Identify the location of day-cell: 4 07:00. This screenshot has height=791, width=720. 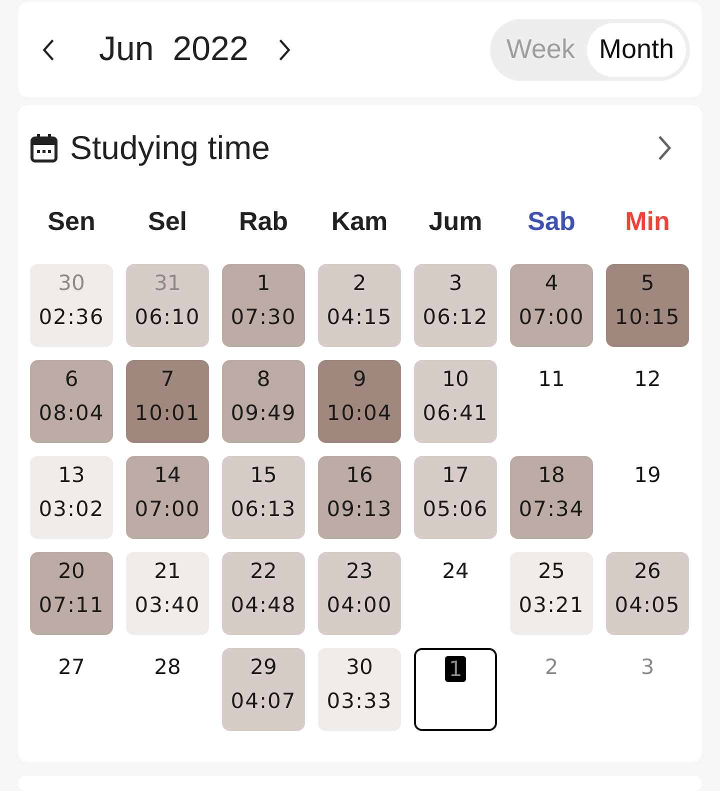
(551, 305).